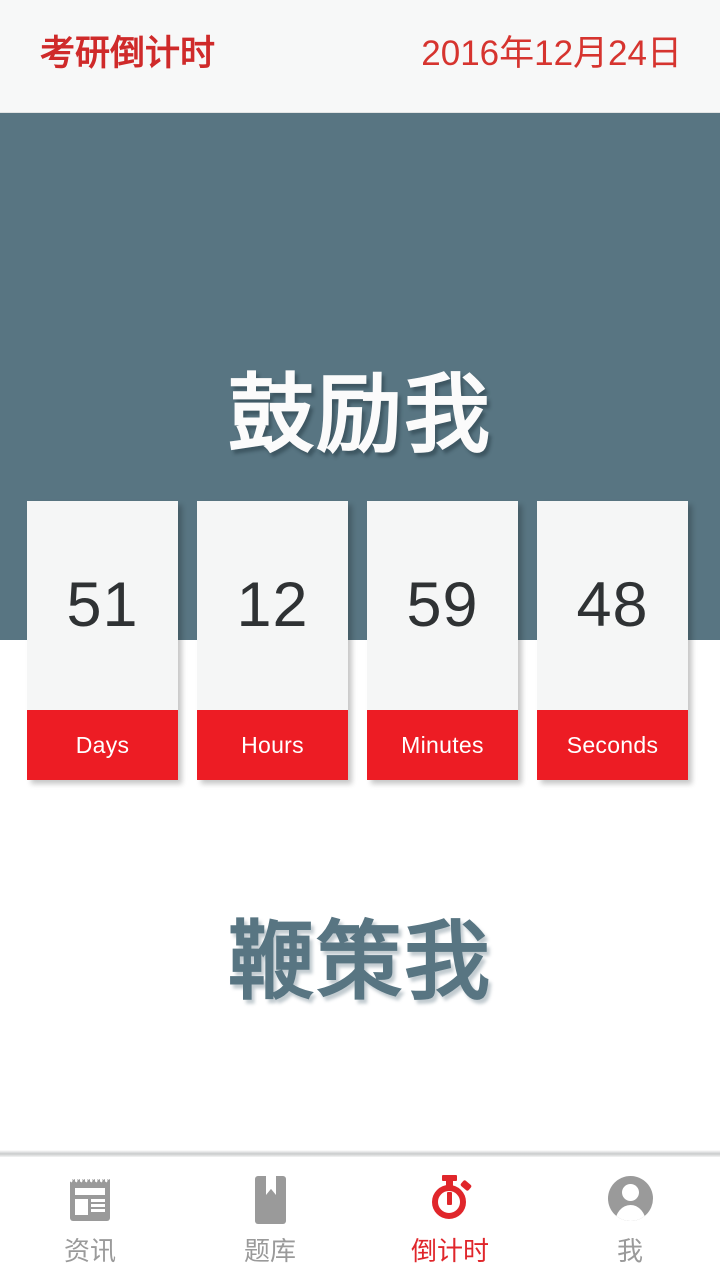 Image resolution: width=720 pixels, height=1280 pixels. What do you see at coordinates (360, 415) in the screenshot?
I see `encourage-heading: 鼓励我` at bounding box center [360, 415].